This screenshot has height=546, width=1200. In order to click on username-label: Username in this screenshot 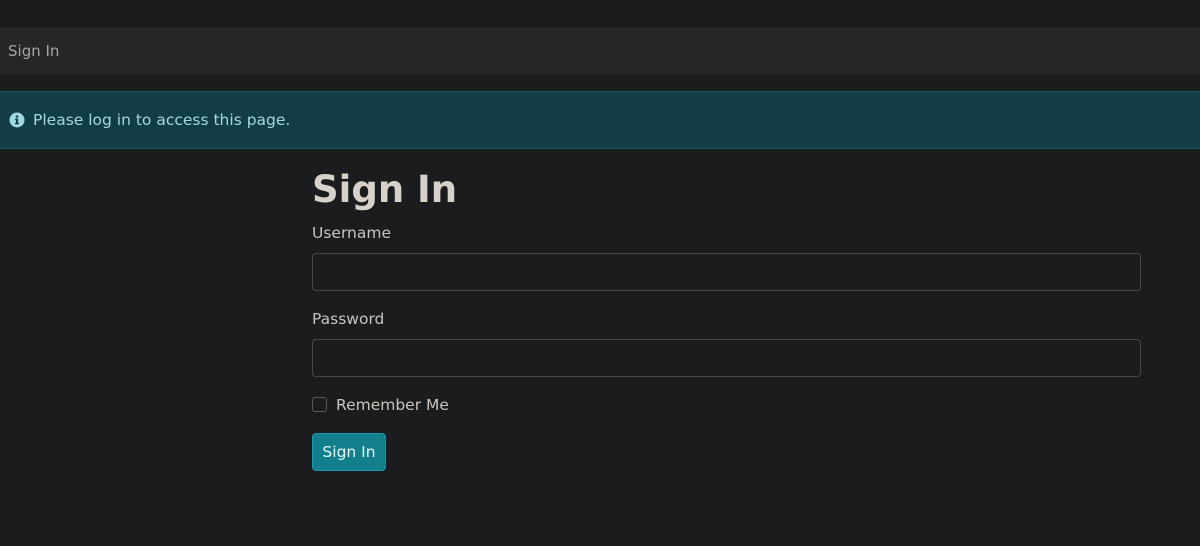, I will do `click(352, 233)`.